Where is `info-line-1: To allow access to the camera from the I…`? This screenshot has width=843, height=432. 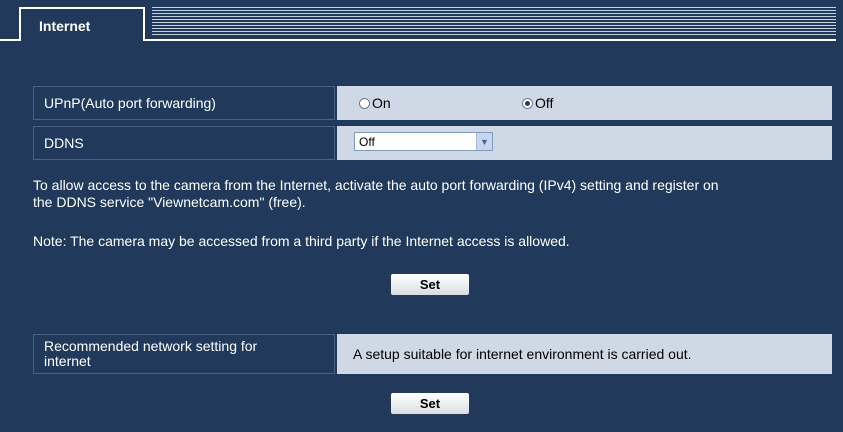 info-line-1: To allow access to the camera from the I… is located at coordinates (376, 185).